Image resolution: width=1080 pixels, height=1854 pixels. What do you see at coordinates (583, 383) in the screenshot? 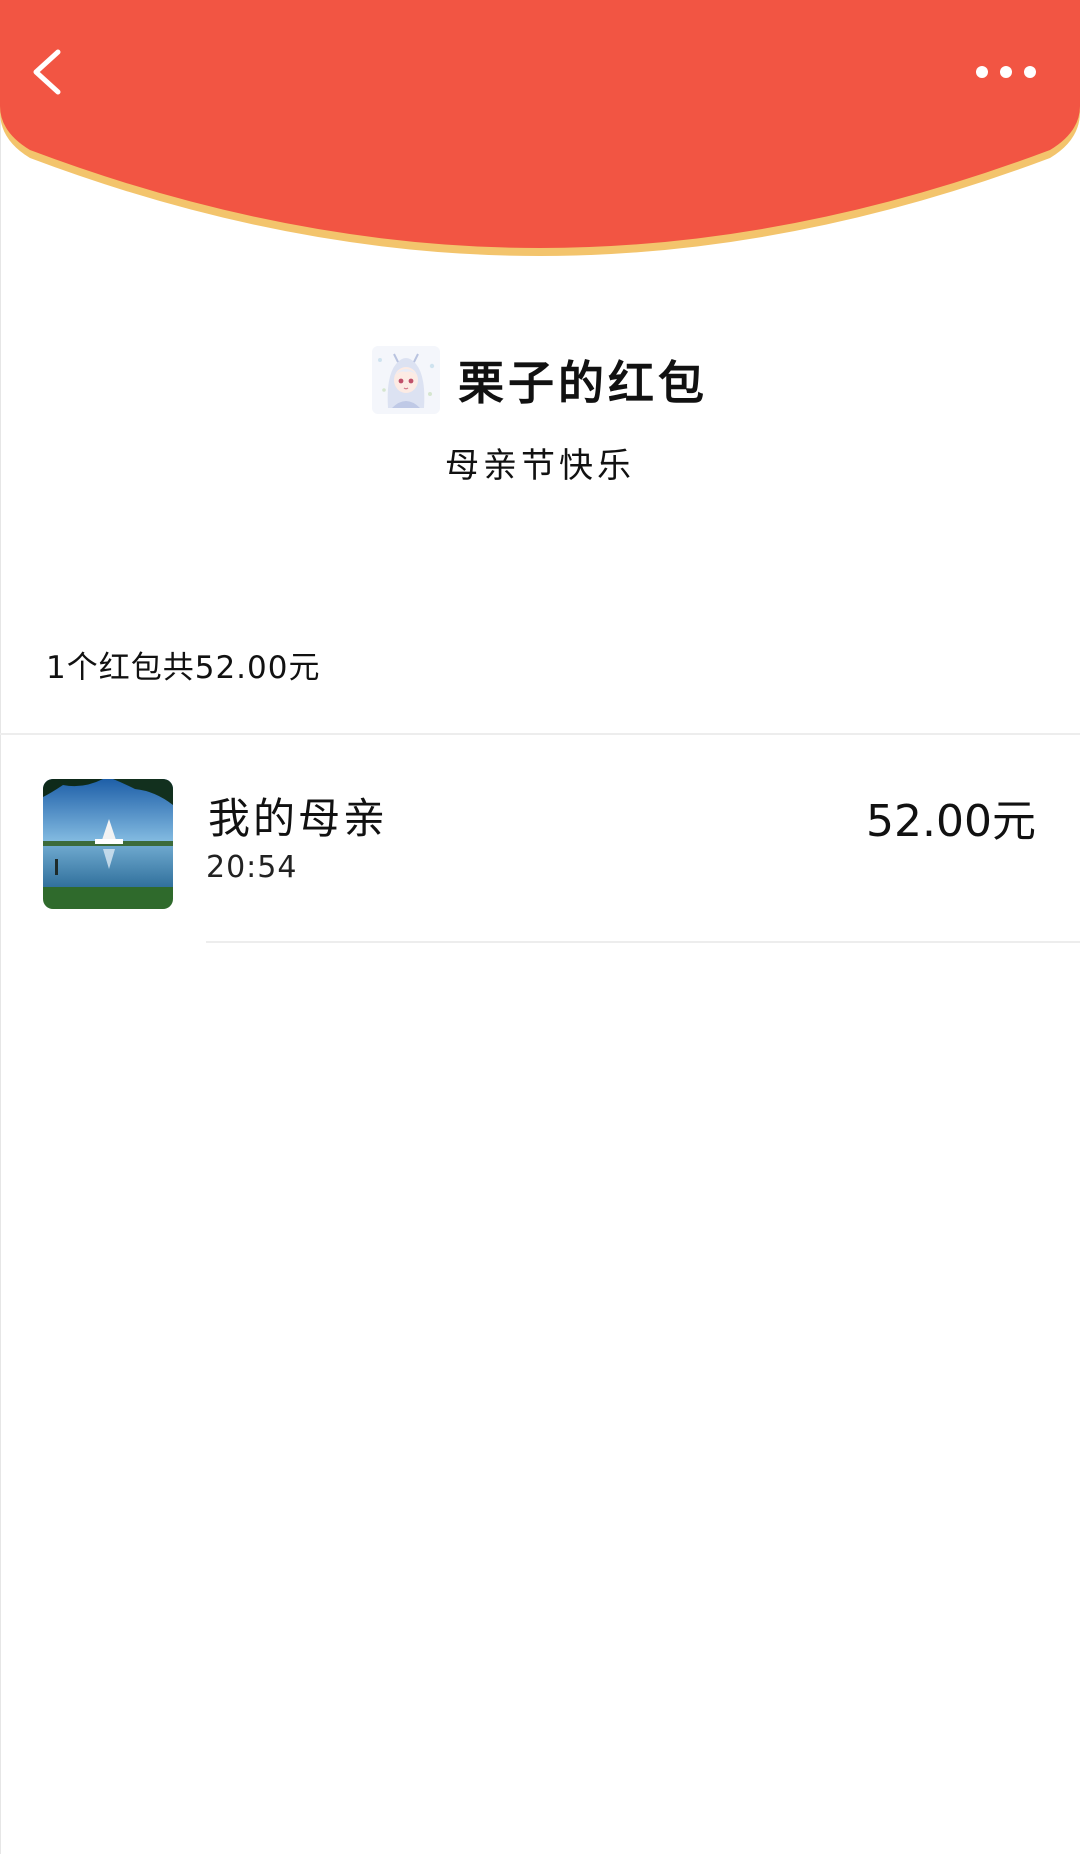
I see `sender-title: 栗子的红包` at bounding box center [583, 383].